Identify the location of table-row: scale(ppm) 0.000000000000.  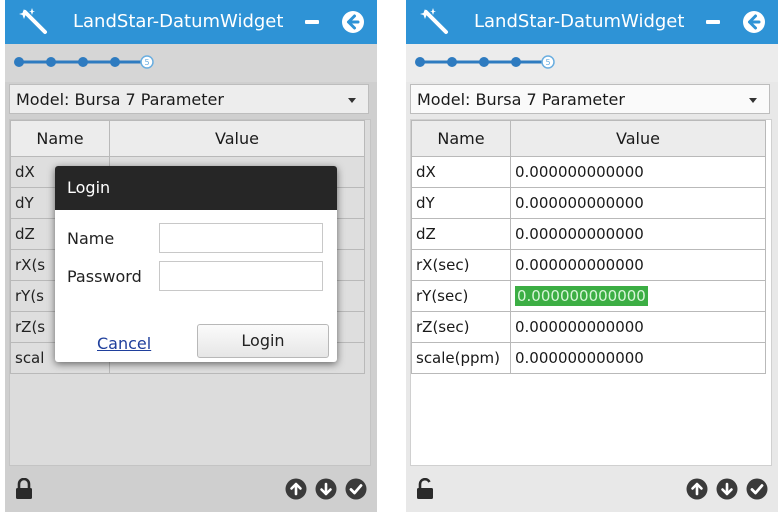
(588, 358).